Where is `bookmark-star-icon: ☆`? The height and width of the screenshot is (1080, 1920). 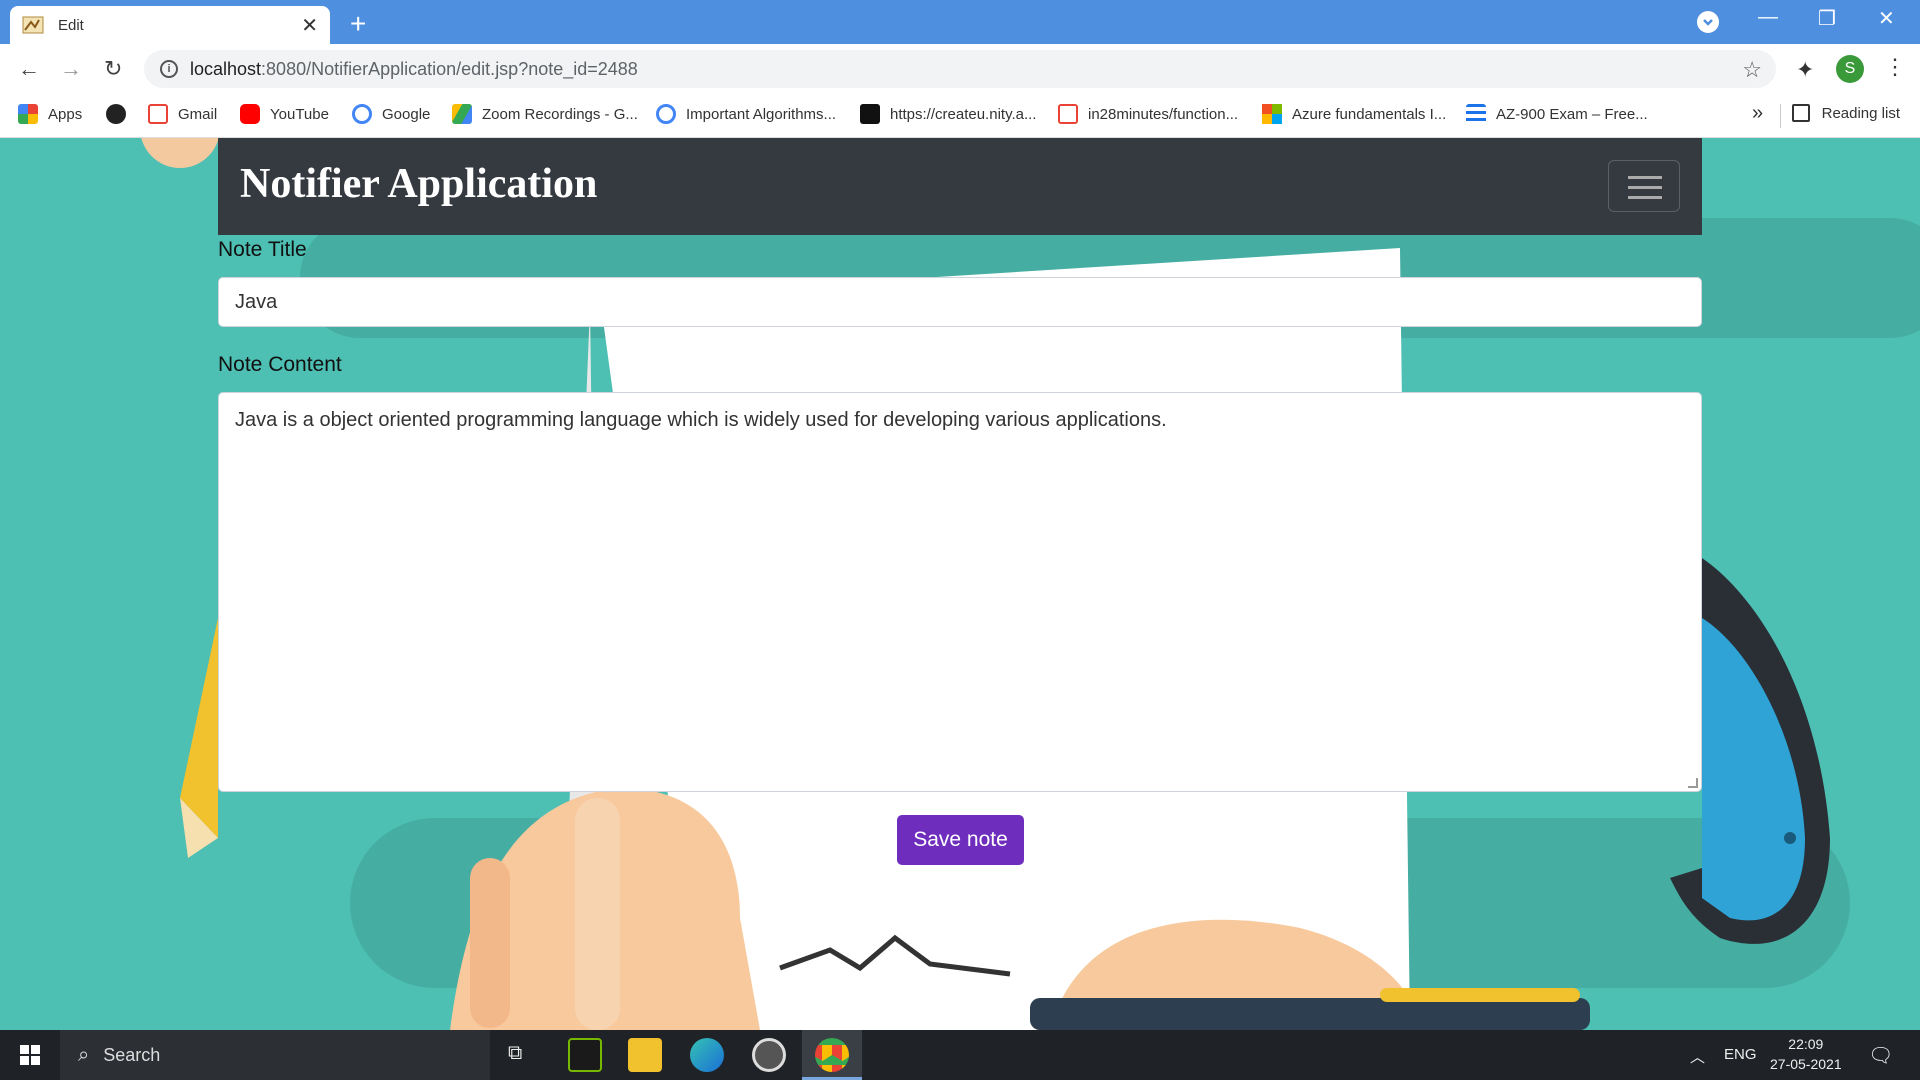
bookmark-star-icon: ☆ is located at coordinates (1752, 70).